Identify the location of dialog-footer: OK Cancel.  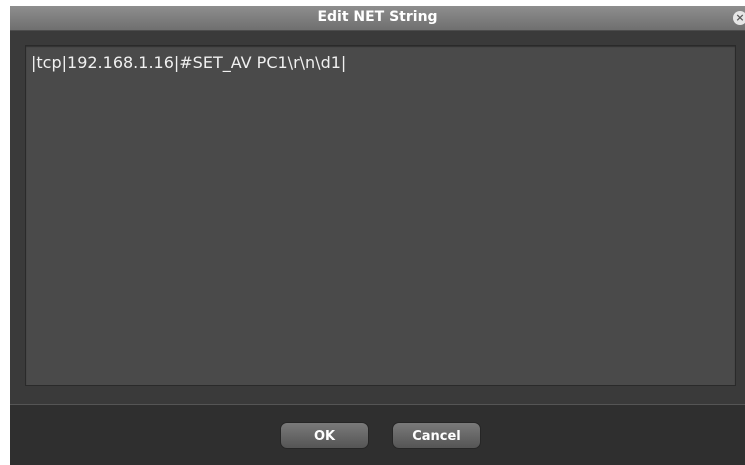
(377, 435).